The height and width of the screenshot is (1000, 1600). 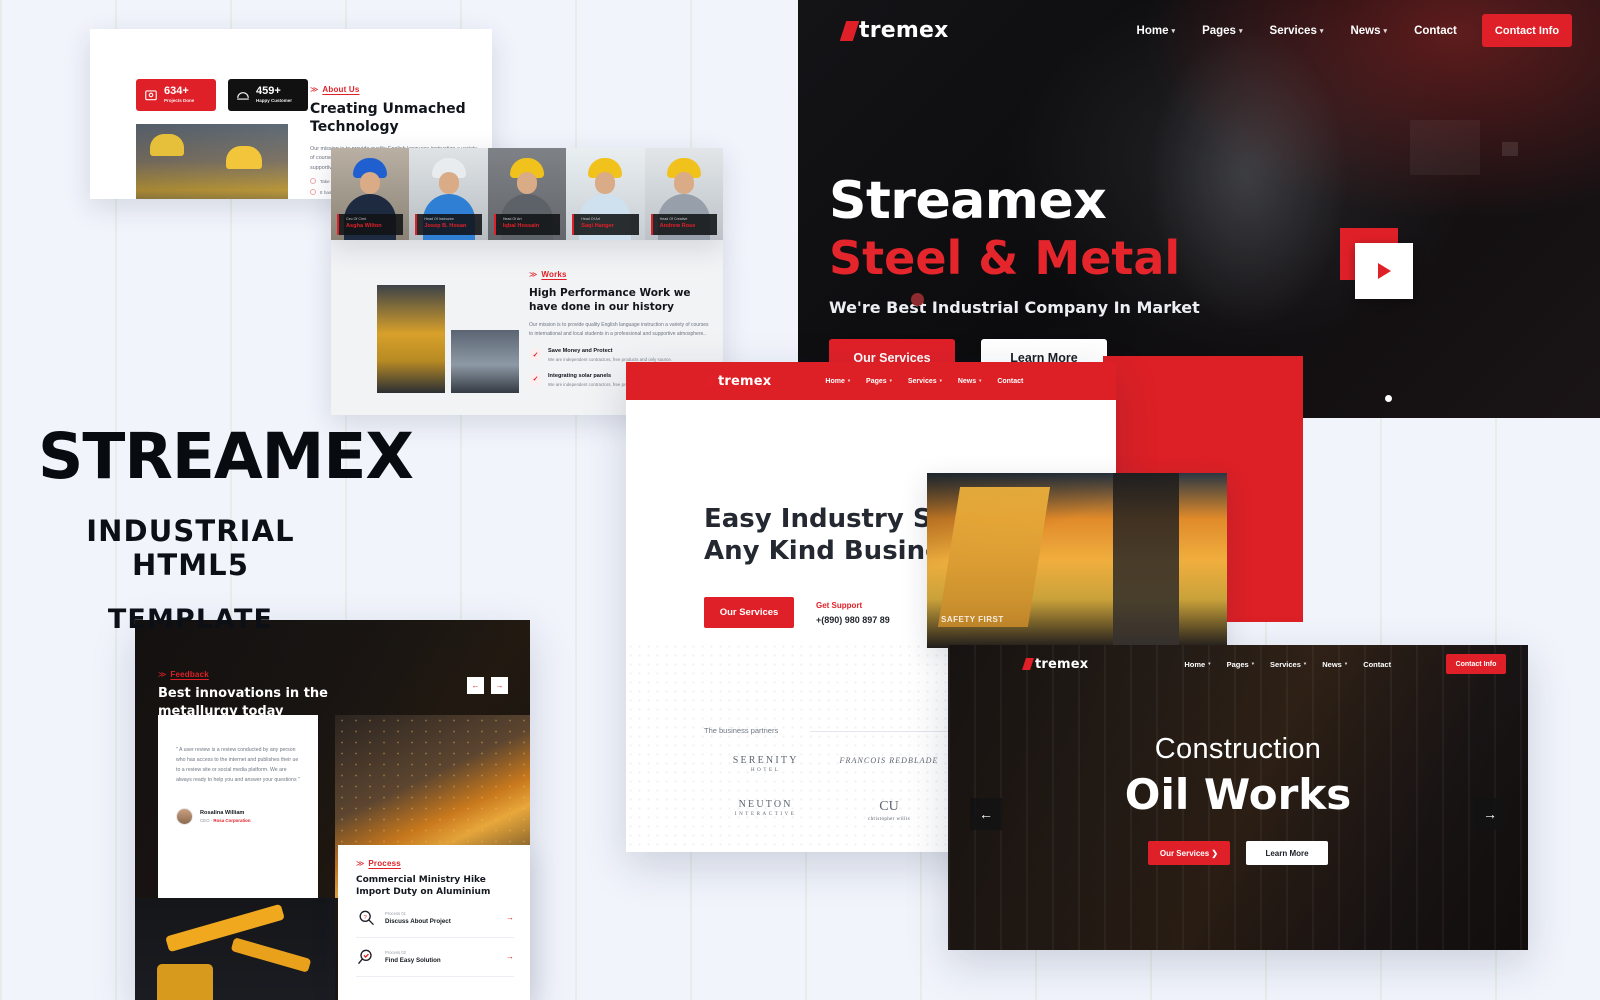 I want to click on main-nav: Home ▾ Pages ▾ Services ▾ News ▾ Contact, so click(x=924, y=381).